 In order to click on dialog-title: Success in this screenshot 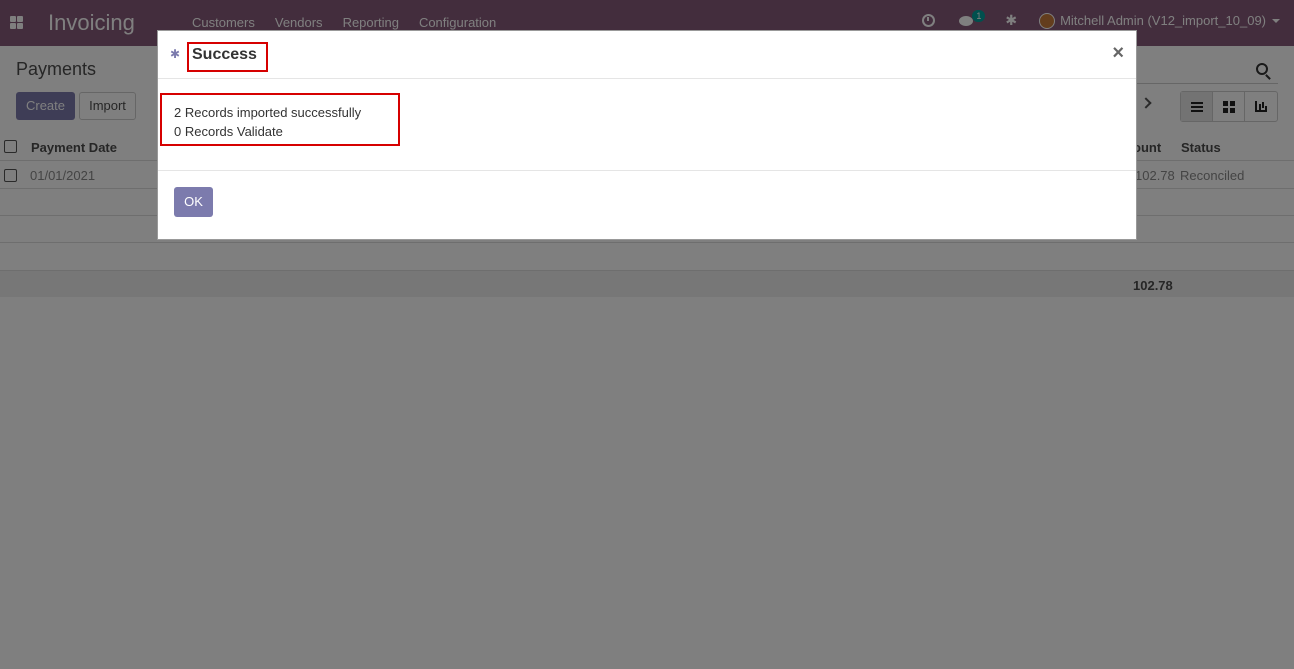, I will do `click(224, 54)`.